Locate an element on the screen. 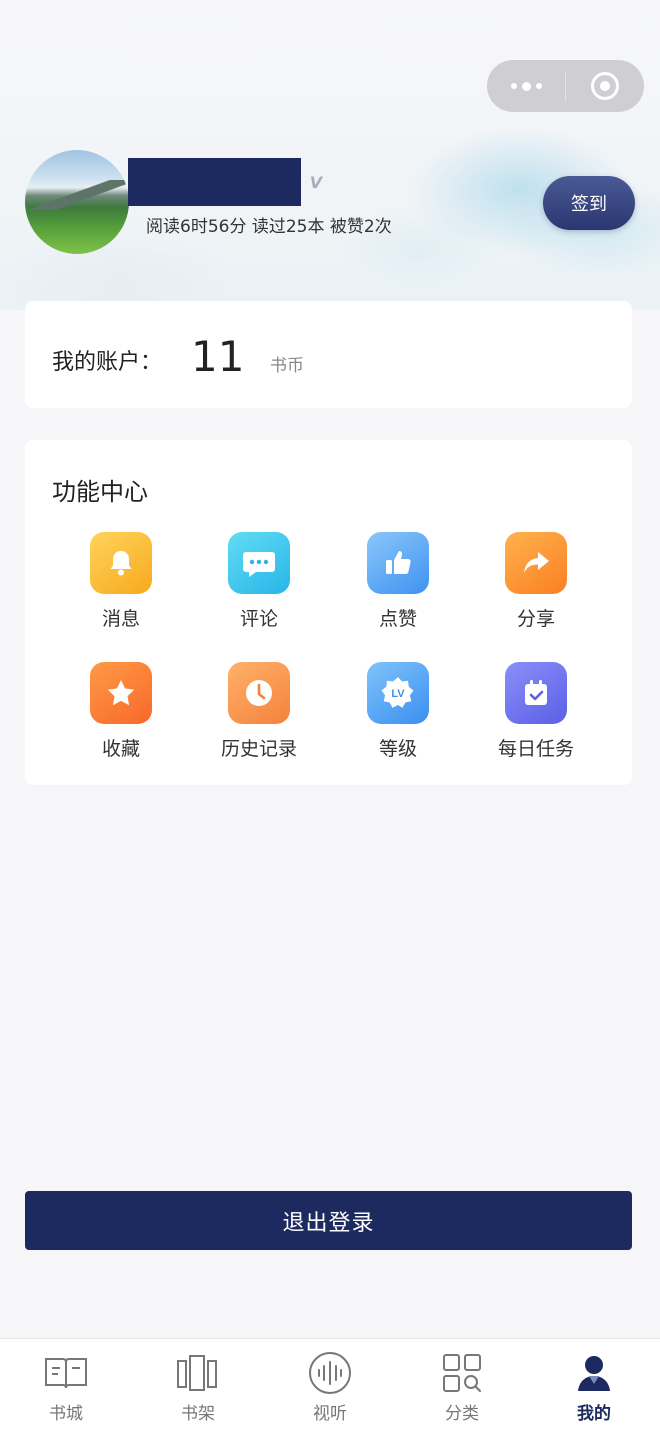 The height and width of the screenshot is (1430, 660). bookshelf-icon is located at coordinates (198, 1373).